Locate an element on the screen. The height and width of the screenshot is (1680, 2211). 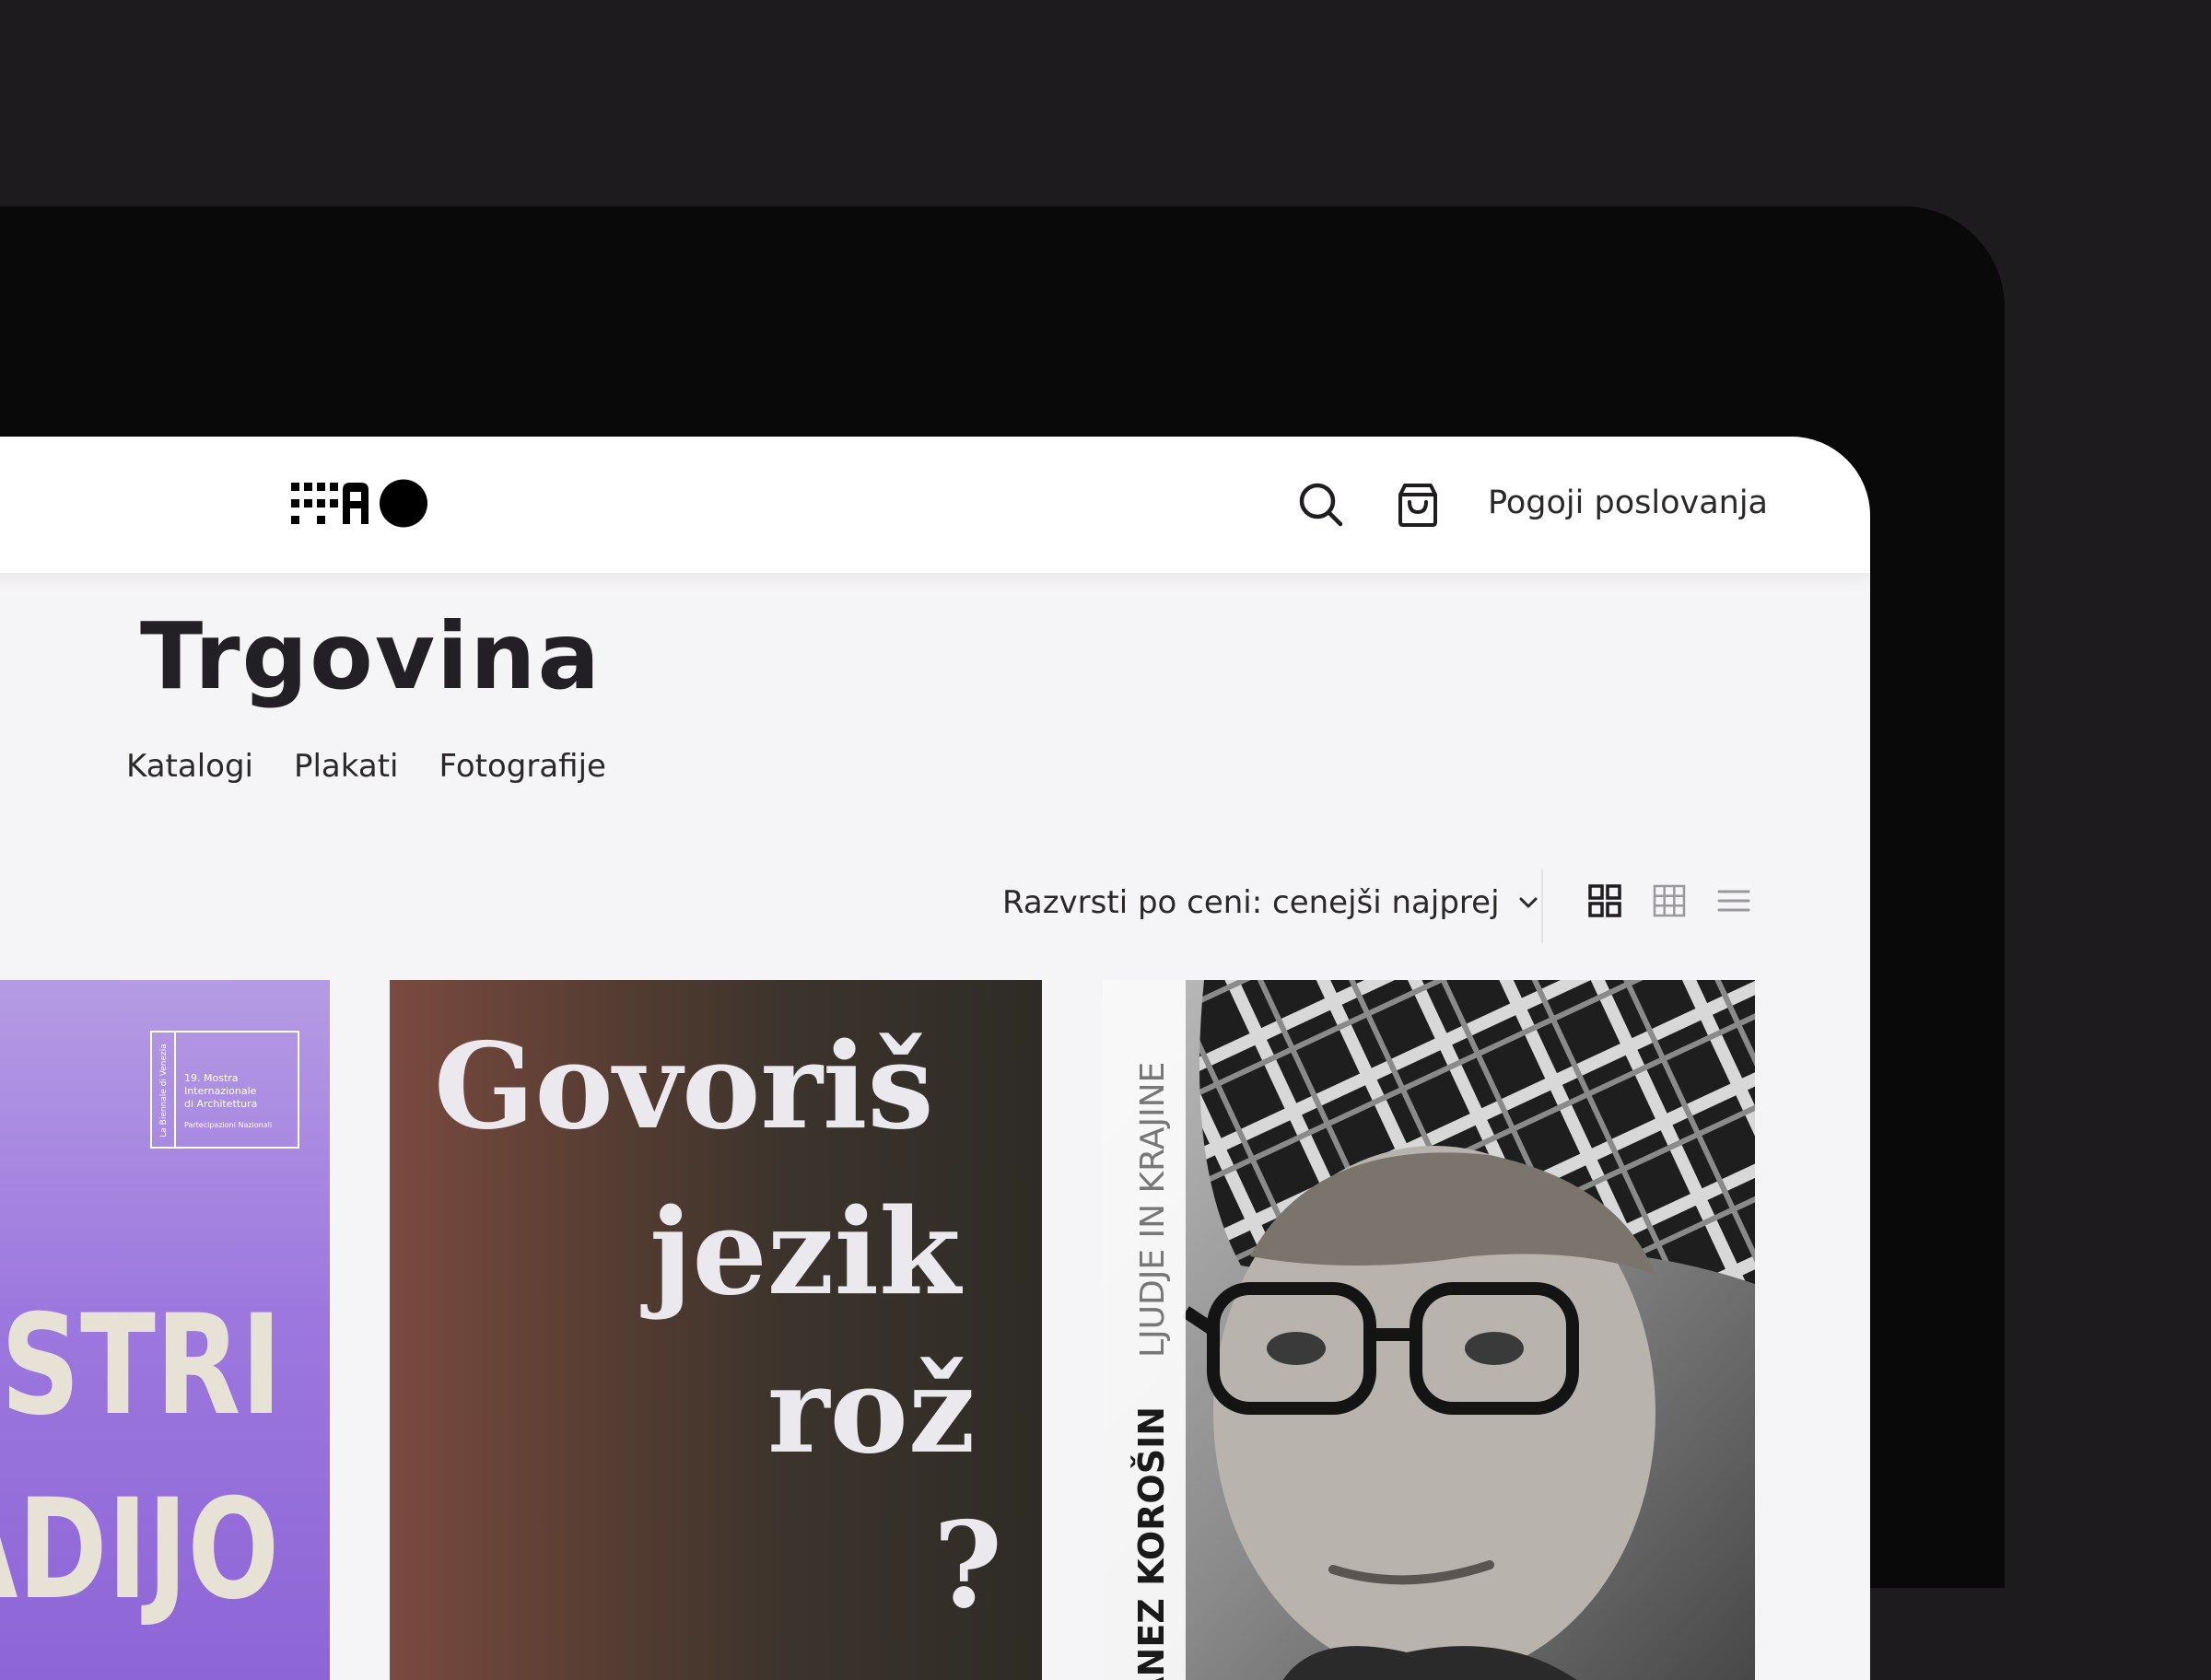
site-header: Pogoji poslovanja is located at coordinates (935, 505).